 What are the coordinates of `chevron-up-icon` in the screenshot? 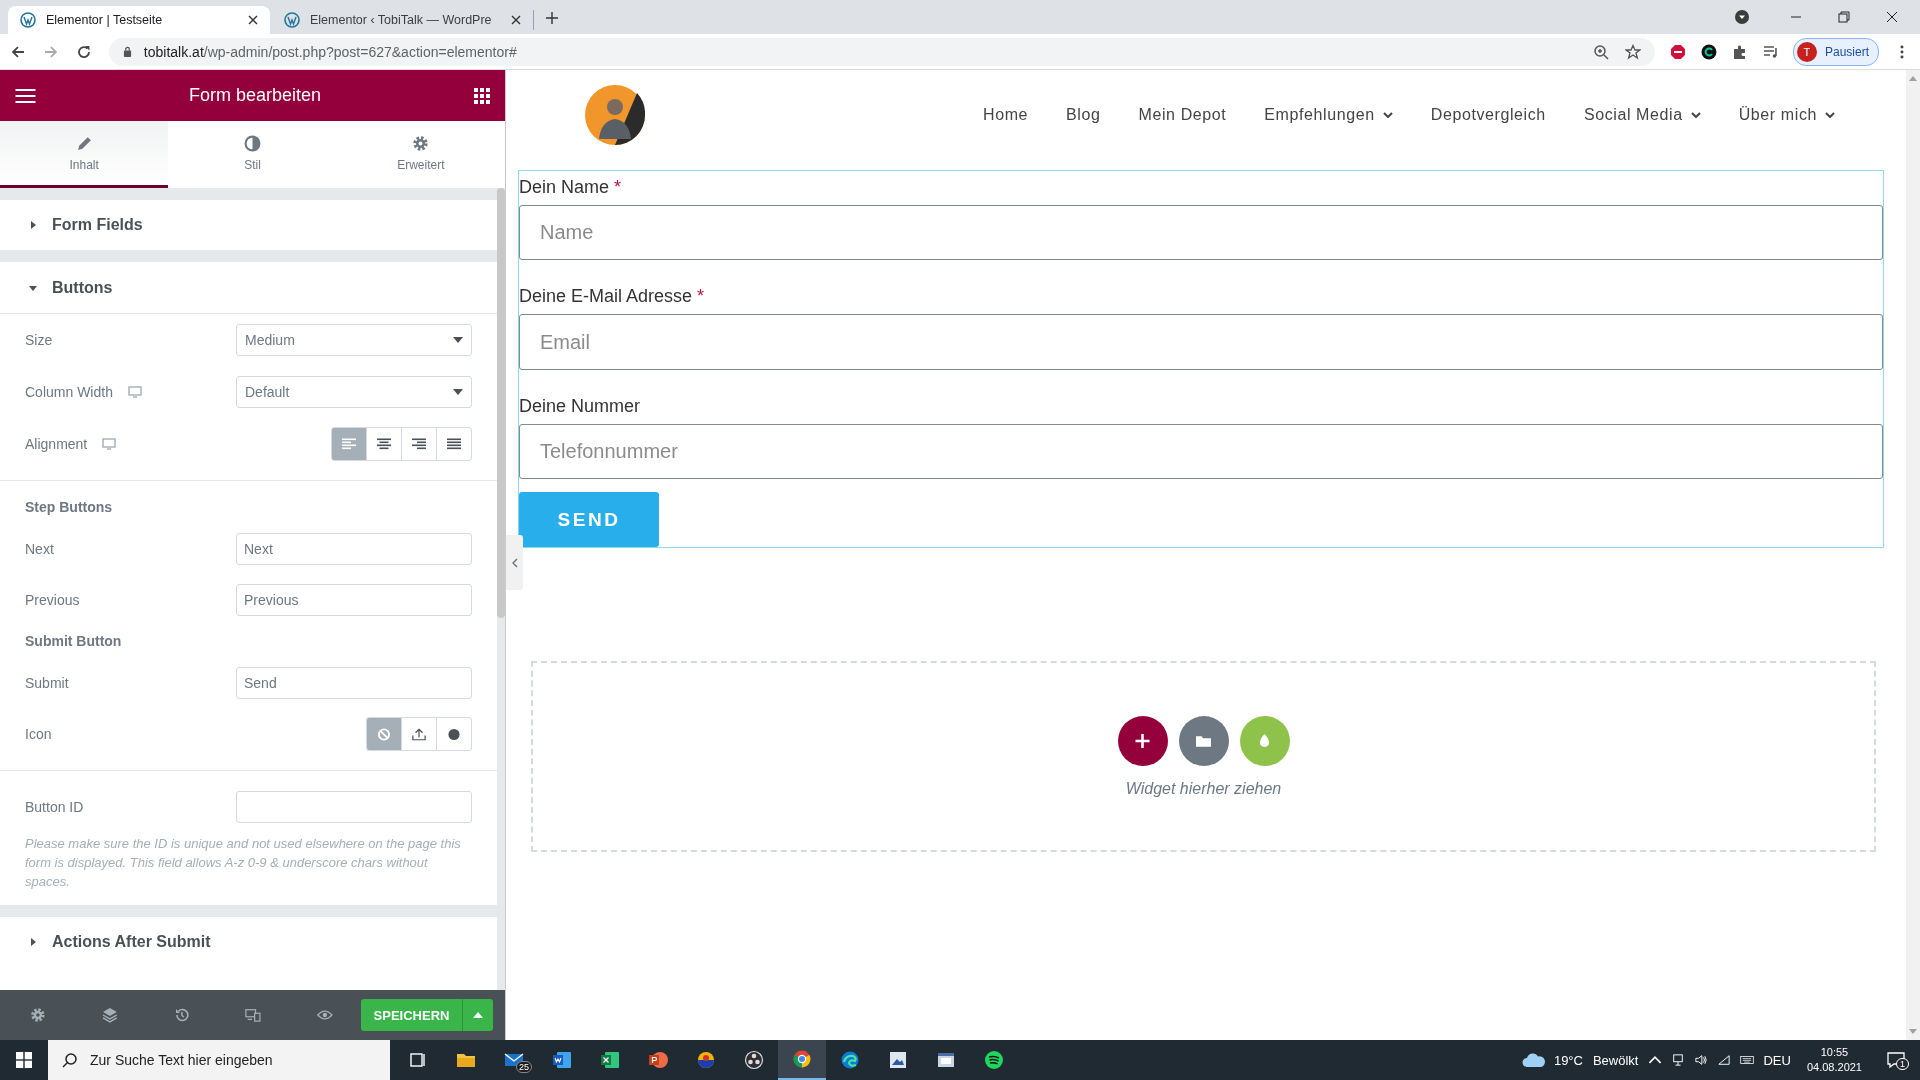 It's located at (1655, 1060).